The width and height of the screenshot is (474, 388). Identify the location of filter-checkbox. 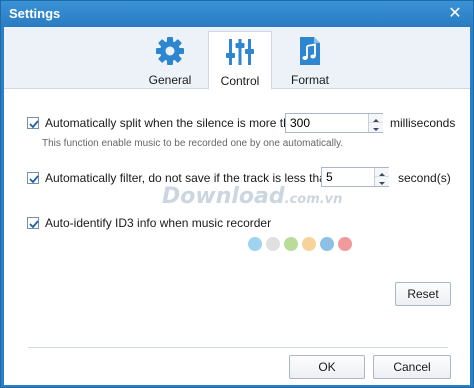
(33, 178).